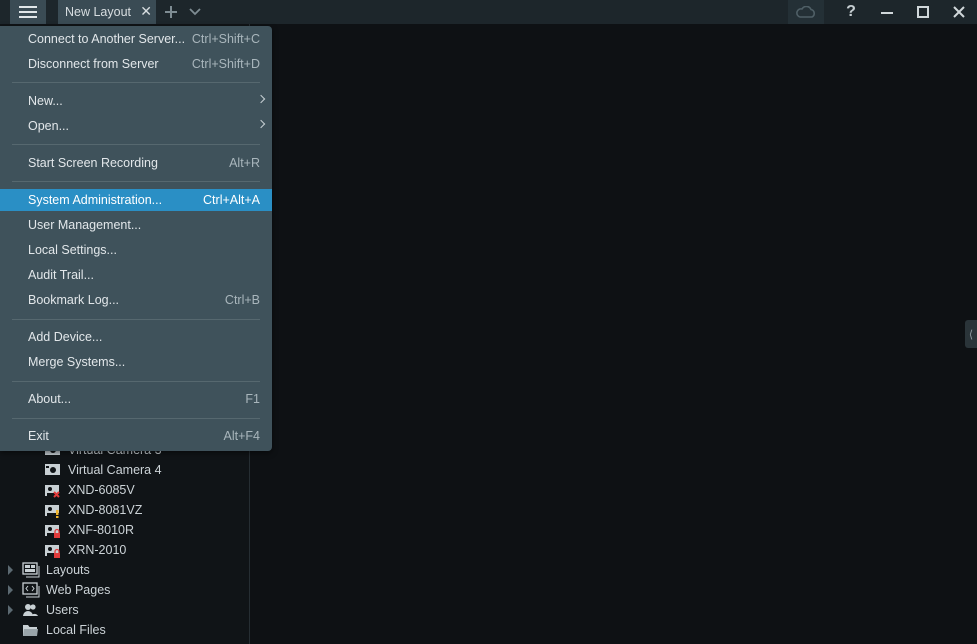  I want to click on tree-item: XND-8081VZ, so click(93, 510).